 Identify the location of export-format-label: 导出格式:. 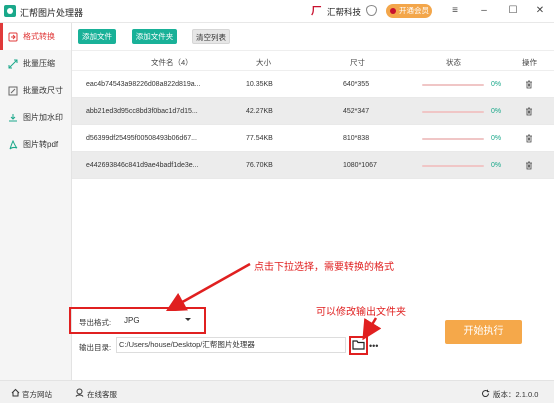
(95, 322).